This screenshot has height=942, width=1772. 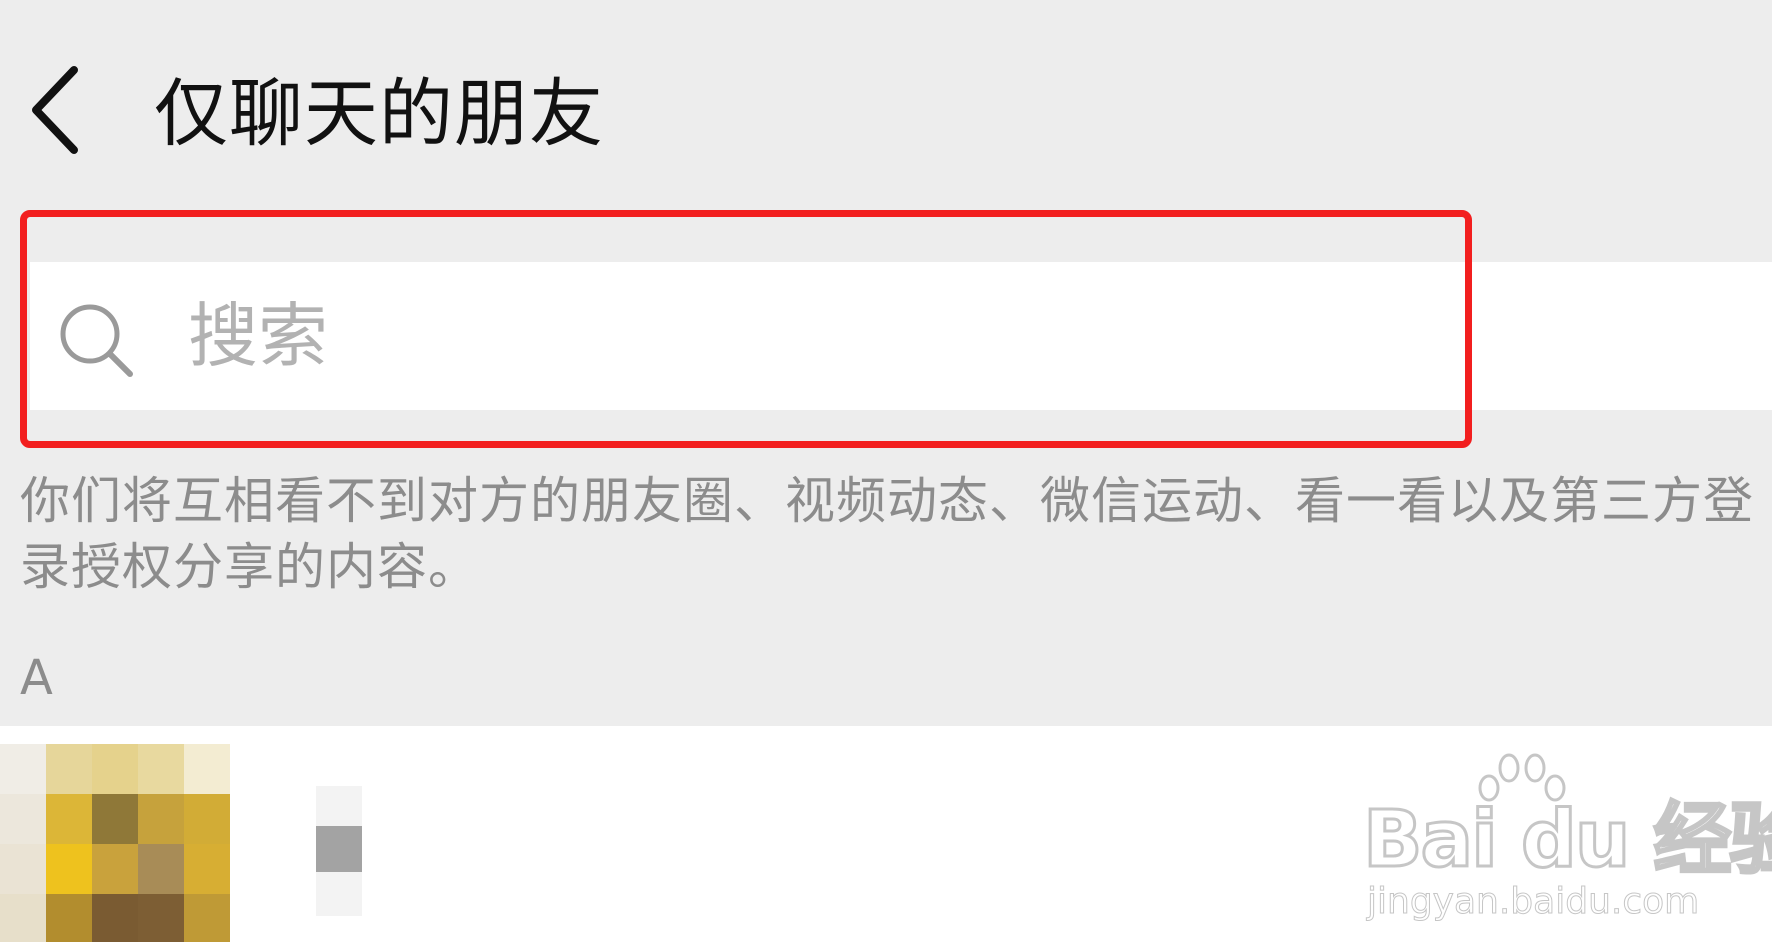 What do you see at coordinates (379, 114) in the screenshot?
I see `page-title: 仅聊天的朋友` at bounding box center [379, 114].